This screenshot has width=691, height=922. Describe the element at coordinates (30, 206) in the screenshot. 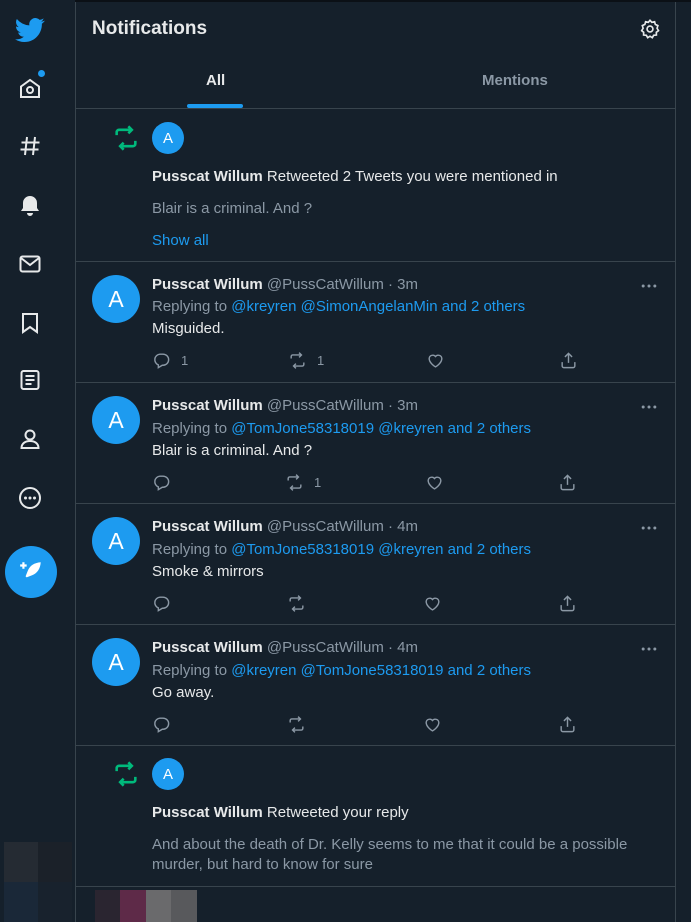

I see `sidebar-item-notifications` at that location.